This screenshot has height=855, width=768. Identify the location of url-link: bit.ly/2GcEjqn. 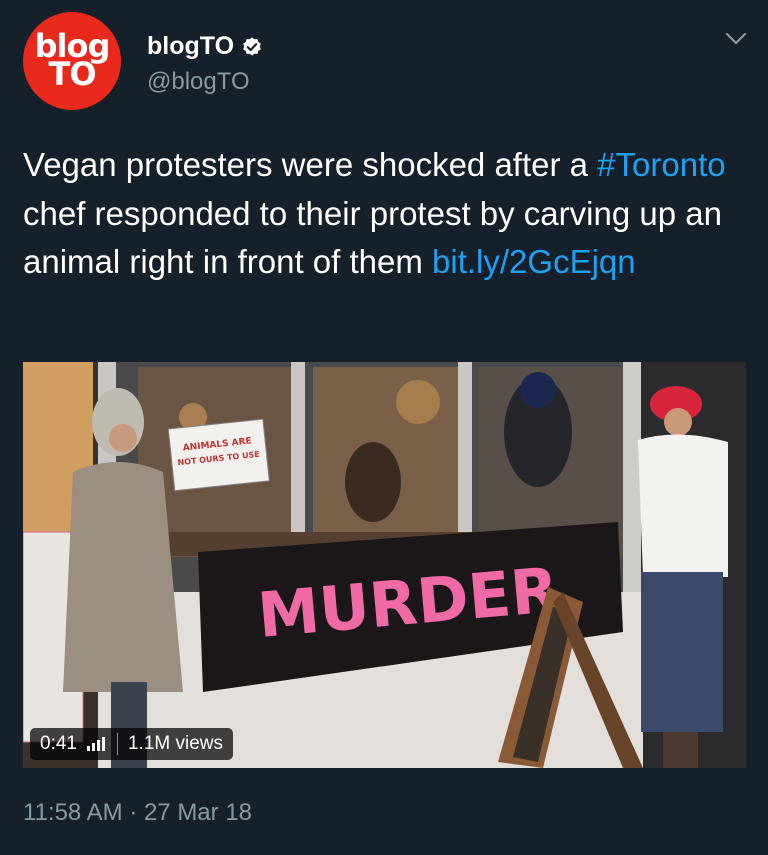
(534, 261).